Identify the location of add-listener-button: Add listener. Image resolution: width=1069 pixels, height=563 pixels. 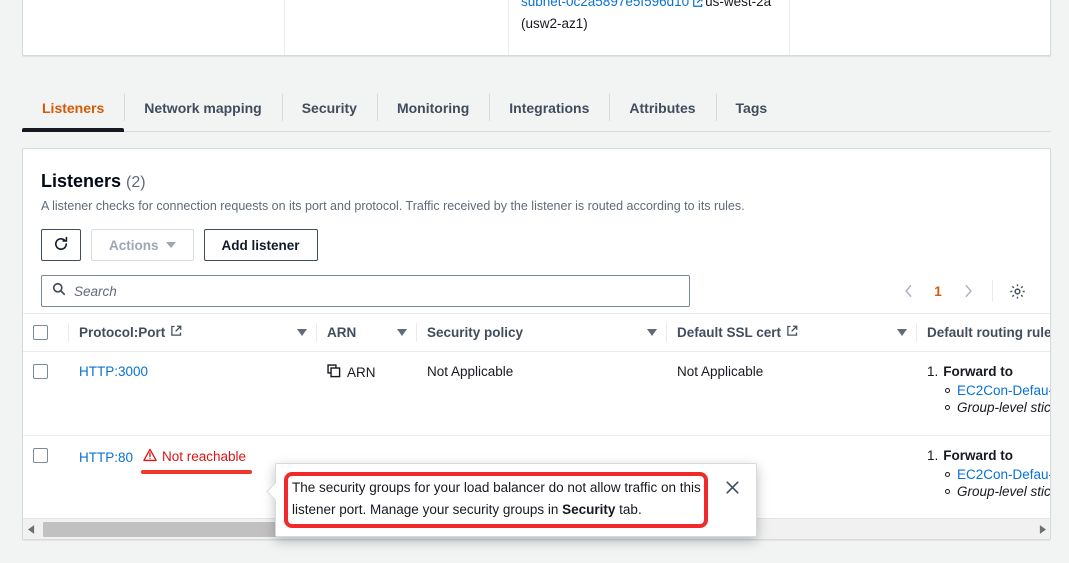
(260, 245).